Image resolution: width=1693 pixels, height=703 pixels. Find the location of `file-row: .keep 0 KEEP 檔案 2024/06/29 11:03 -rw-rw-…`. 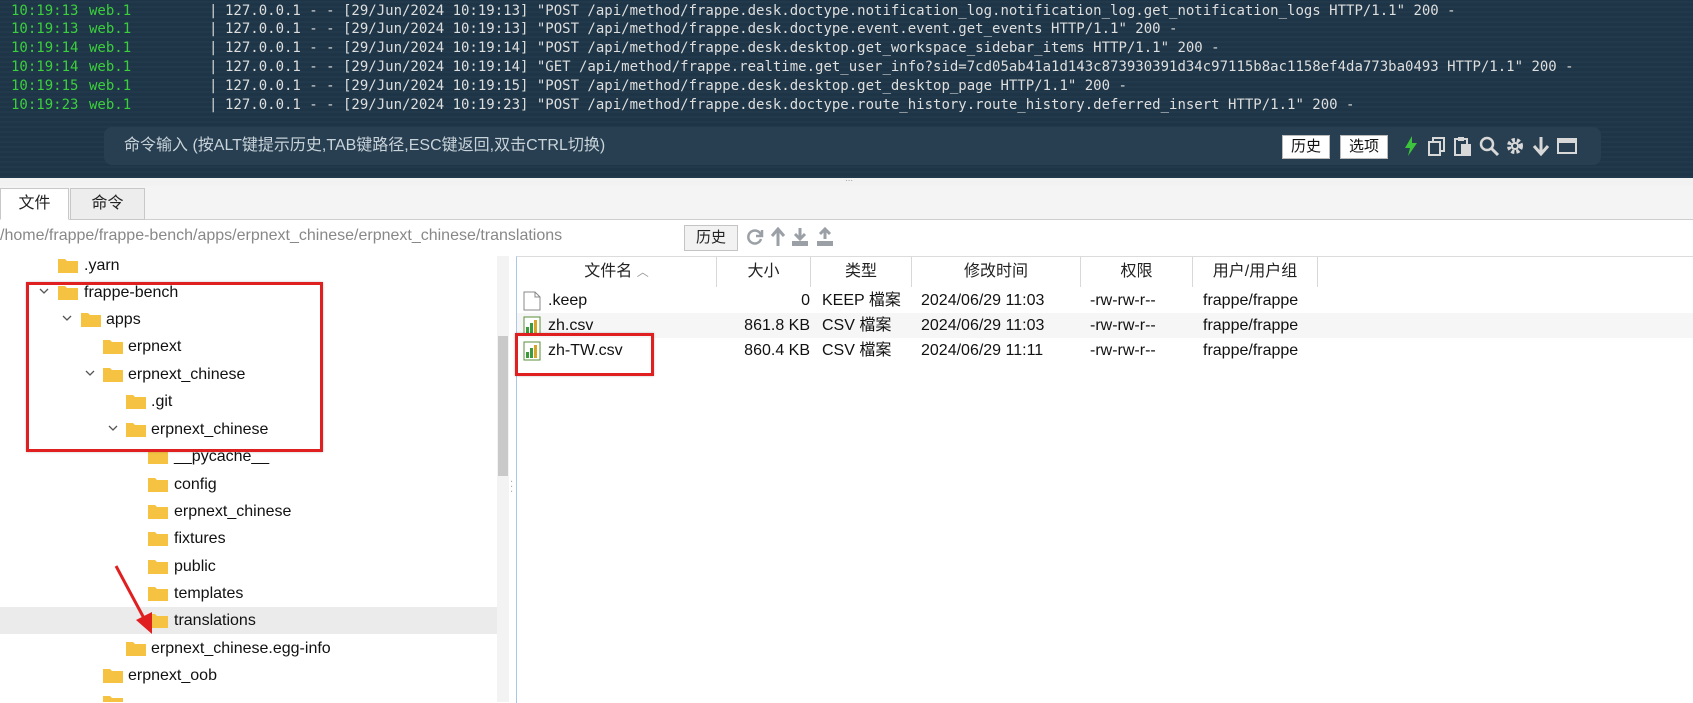

file-row: .keep 0 KEEP 檔案 2024/06/29 11:03 -rw-rw-… is located at coordinates (1105, 300).